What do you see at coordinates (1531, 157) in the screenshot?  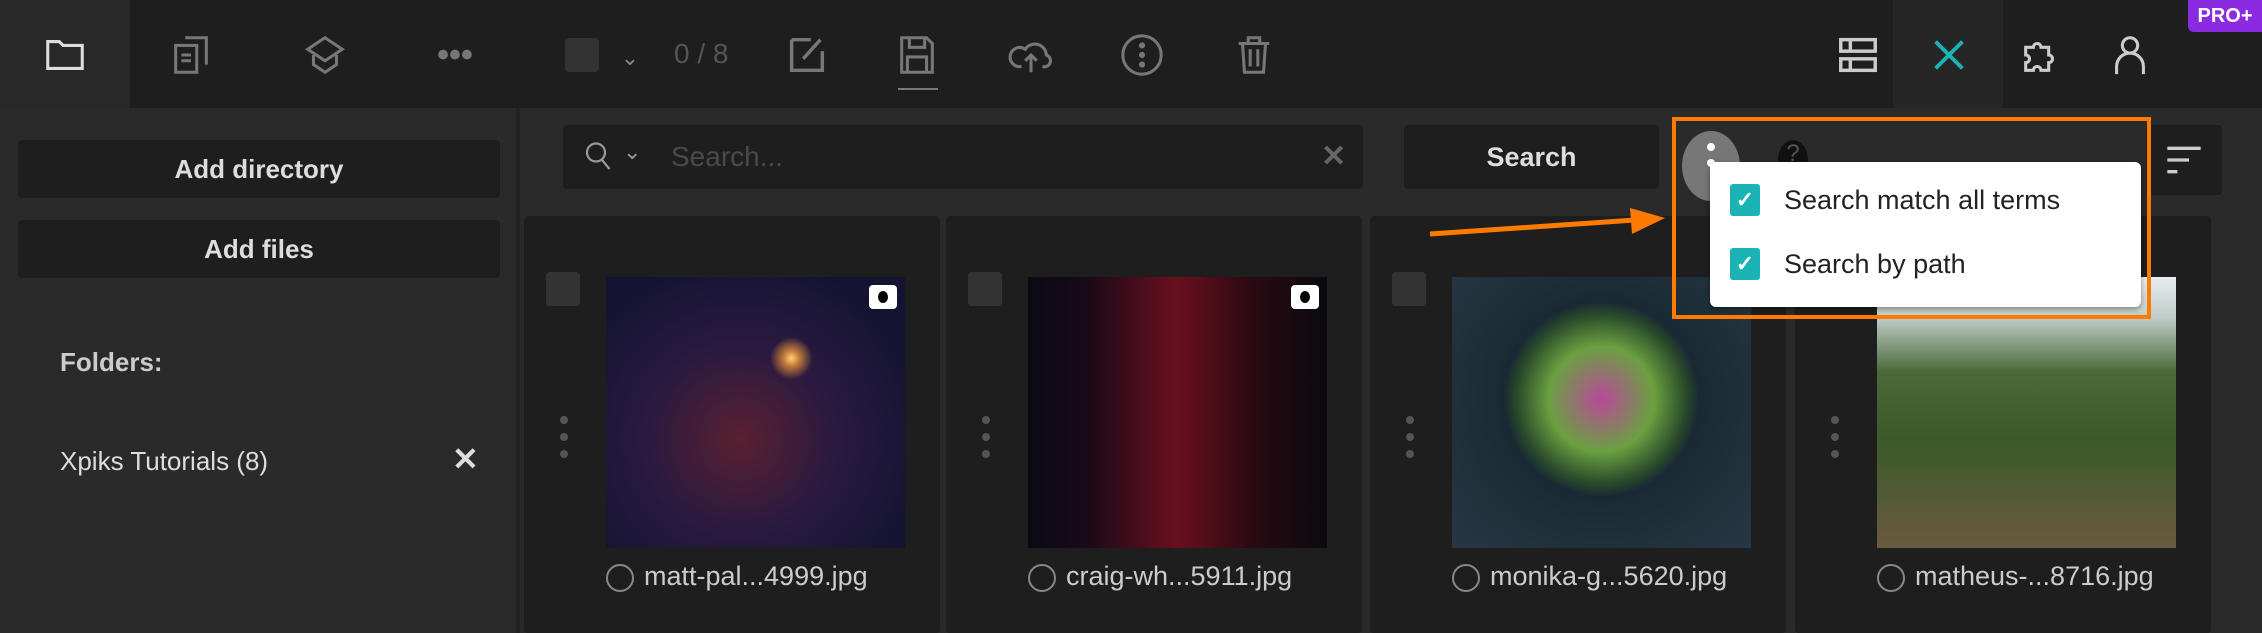 I see `search-button: Search` at bounding box center [1531, 157].